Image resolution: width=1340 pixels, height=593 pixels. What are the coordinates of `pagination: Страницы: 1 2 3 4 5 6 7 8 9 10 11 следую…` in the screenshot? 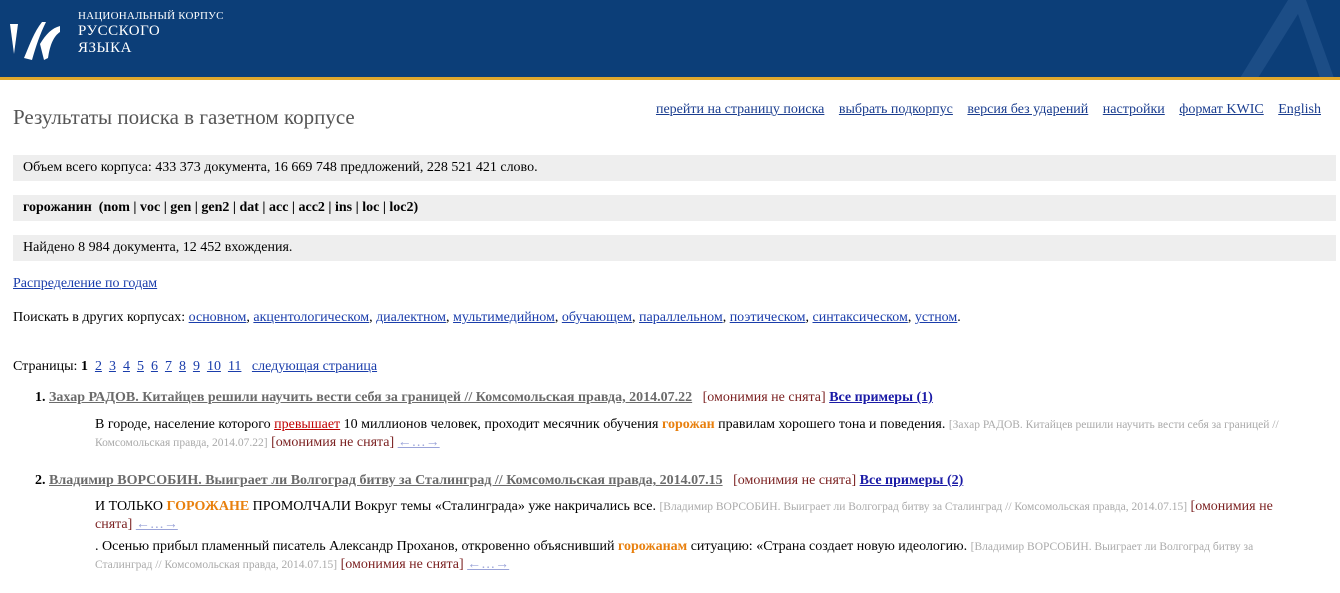 It's located at (195, 367).